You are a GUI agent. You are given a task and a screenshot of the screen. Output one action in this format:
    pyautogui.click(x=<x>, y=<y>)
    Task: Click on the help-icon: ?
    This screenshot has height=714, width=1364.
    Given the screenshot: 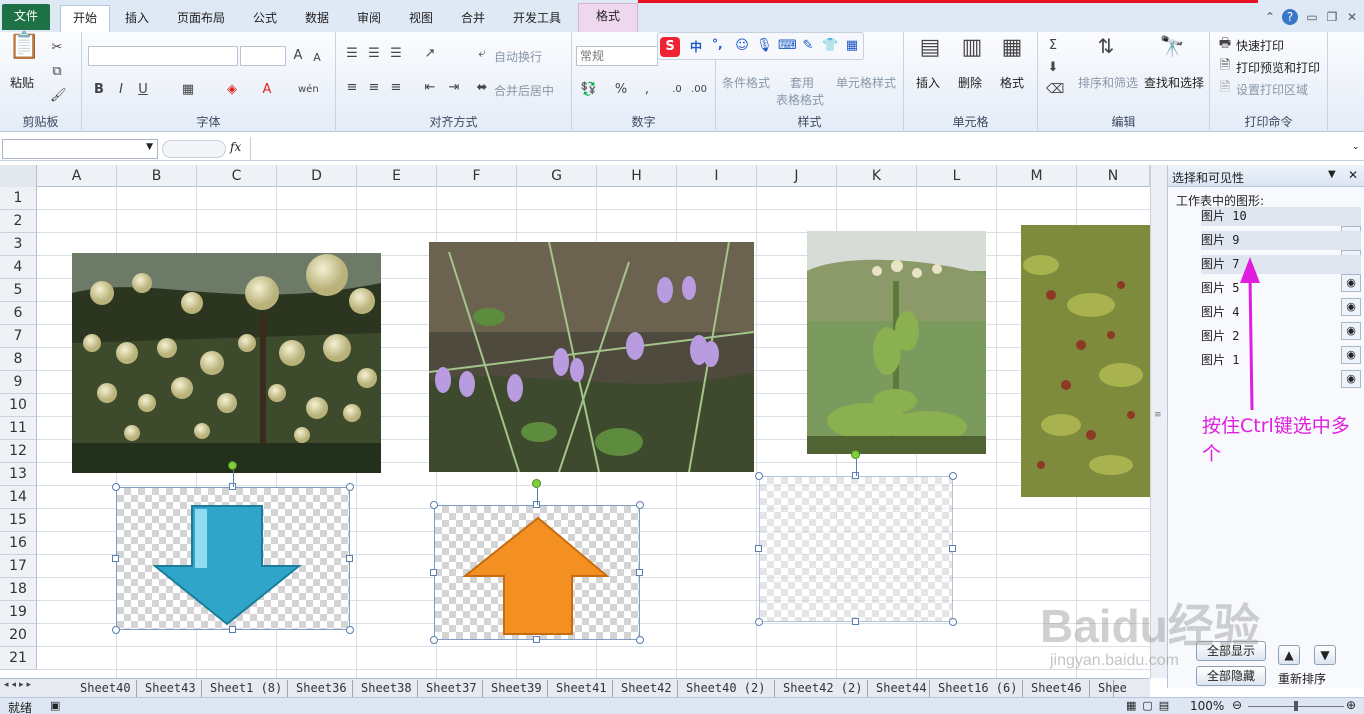 What is the action you would take?
    pyautogui.click(x=1290, y=17)
    